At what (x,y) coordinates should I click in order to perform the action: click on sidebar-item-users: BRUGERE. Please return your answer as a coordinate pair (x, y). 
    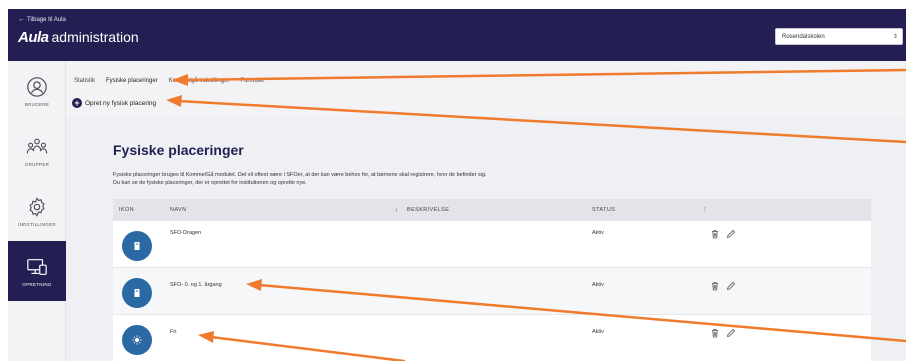
    Looking at the image, I should click on (37, 91).